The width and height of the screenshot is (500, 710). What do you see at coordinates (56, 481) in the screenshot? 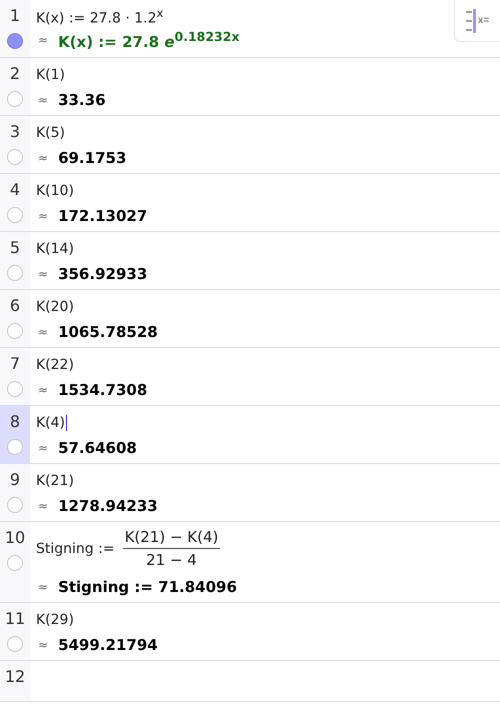
I see `input-text: K(21)` at bounding box center [56, 481].